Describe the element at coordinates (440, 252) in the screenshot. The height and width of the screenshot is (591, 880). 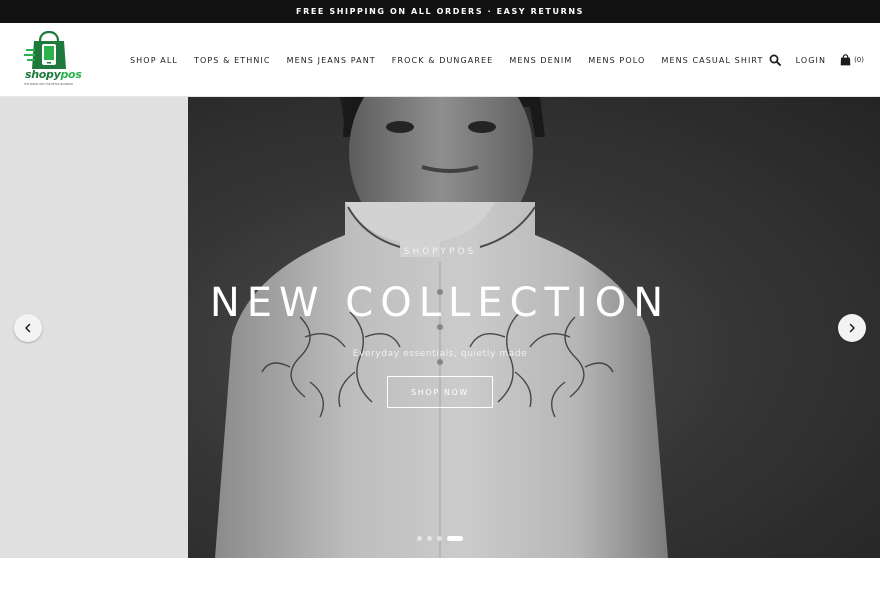
I see `hero-subheading: SHOPYPOS` at that location.